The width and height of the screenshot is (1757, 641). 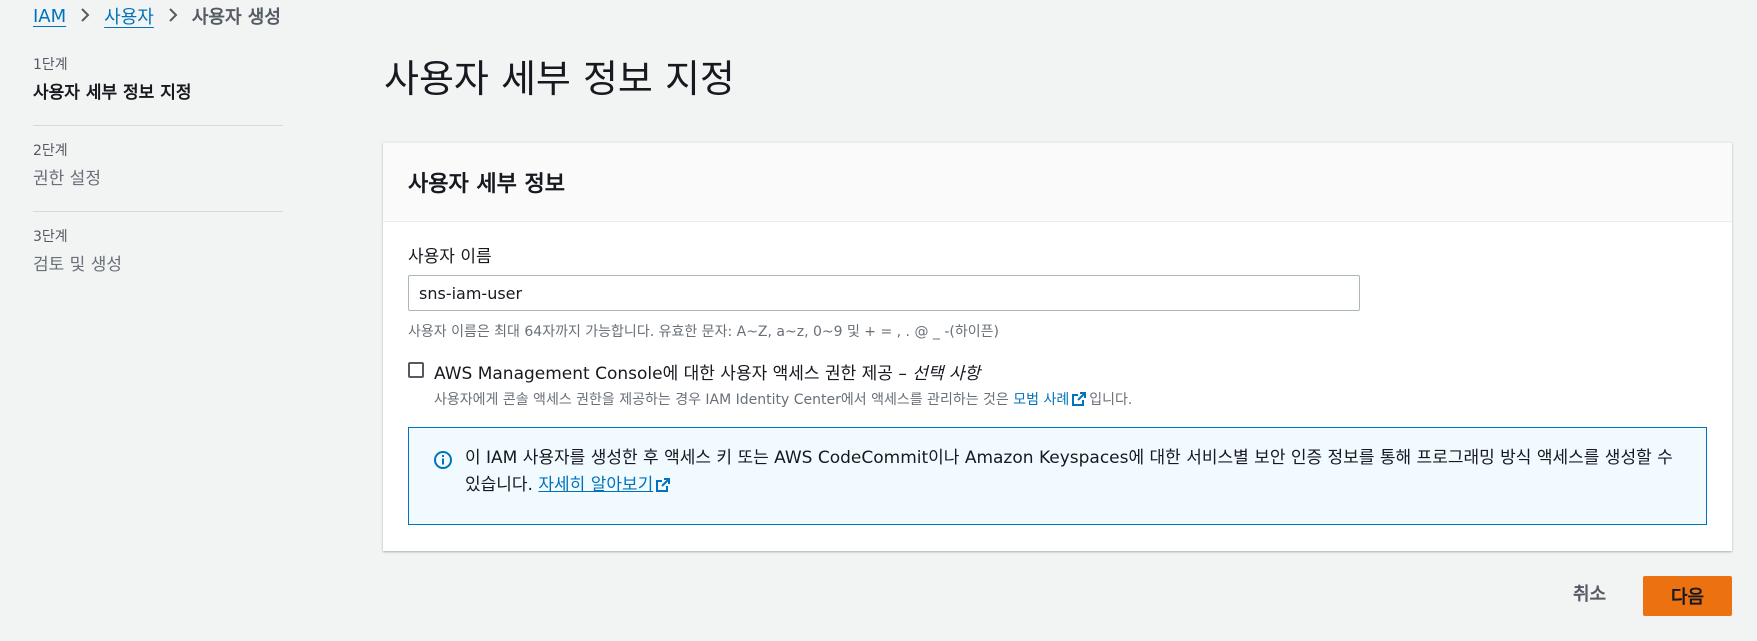 I want to click on step-3: 3단계 검토 및 생성, so click(x=158, y=261).